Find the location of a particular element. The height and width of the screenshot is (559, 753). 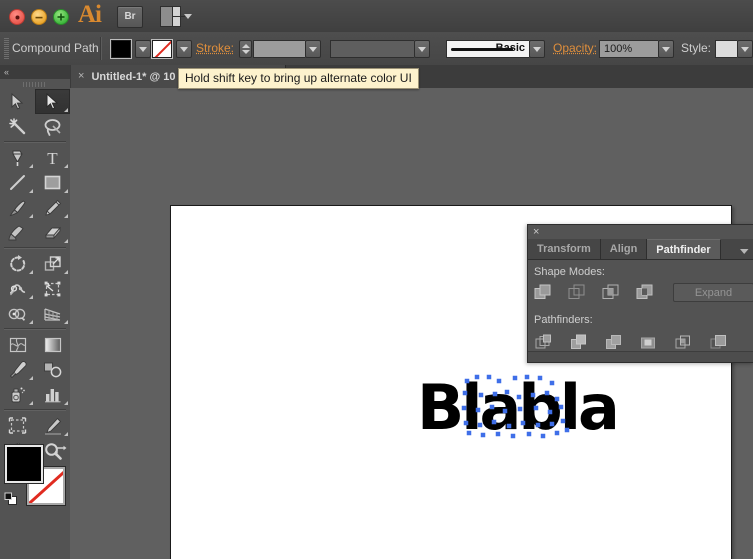

document-tab-title: Untitled-1* @ 10 is located at coordinates (133, 76).